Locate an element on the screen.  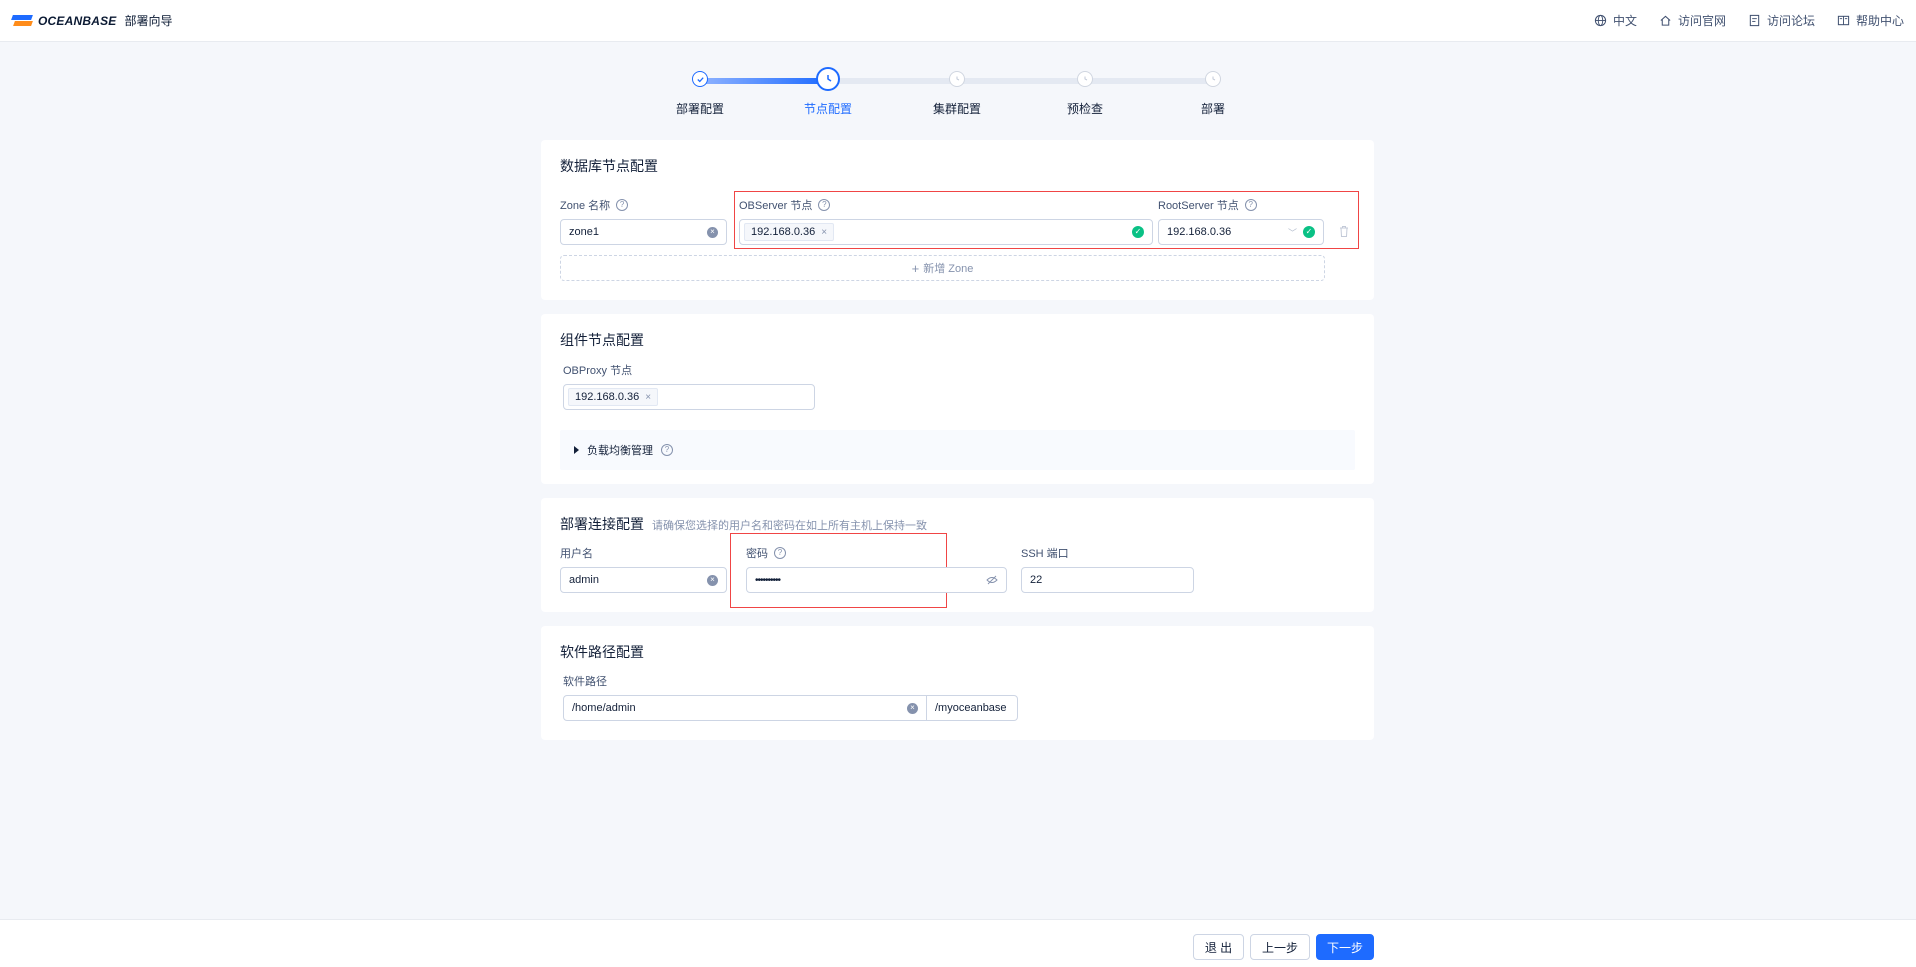
load-balance-collapse: 负载均衡管理 ? is located at coordinates (957, 450).